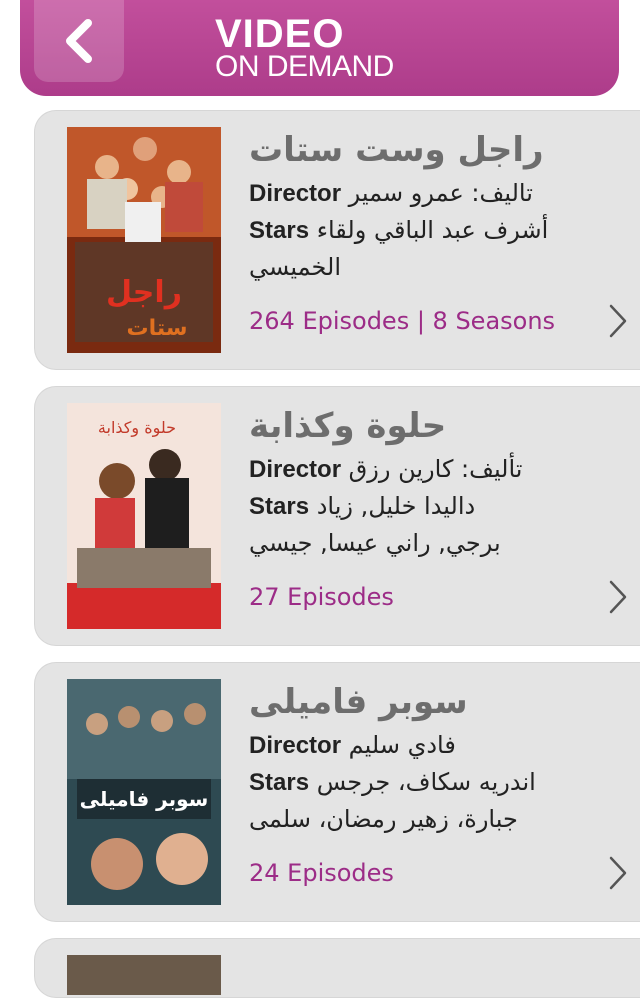 The width and height of the screenshot is (640, 998). What do you see at coordinates (440, 193) in the screenshot?
I see `director-name: تاليف: عمرو سمير` at bounding box center [440, 193].